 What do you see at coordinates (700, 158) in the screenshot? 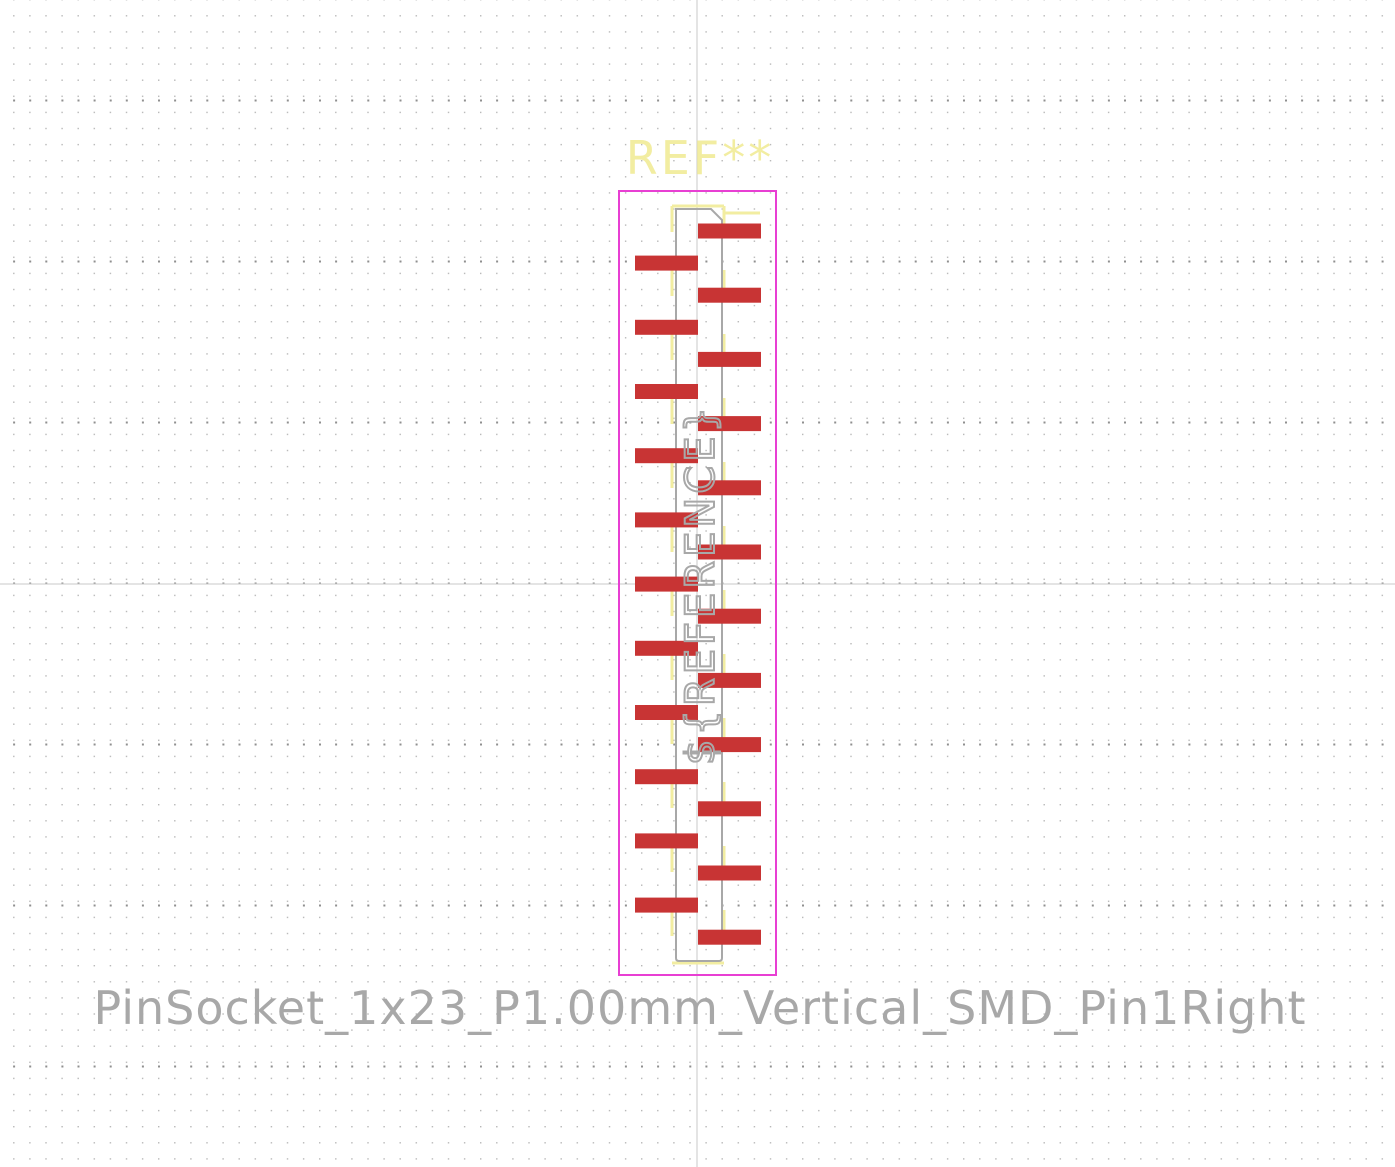
I see `reference-label: REF**` at bounding box center [700, 158].